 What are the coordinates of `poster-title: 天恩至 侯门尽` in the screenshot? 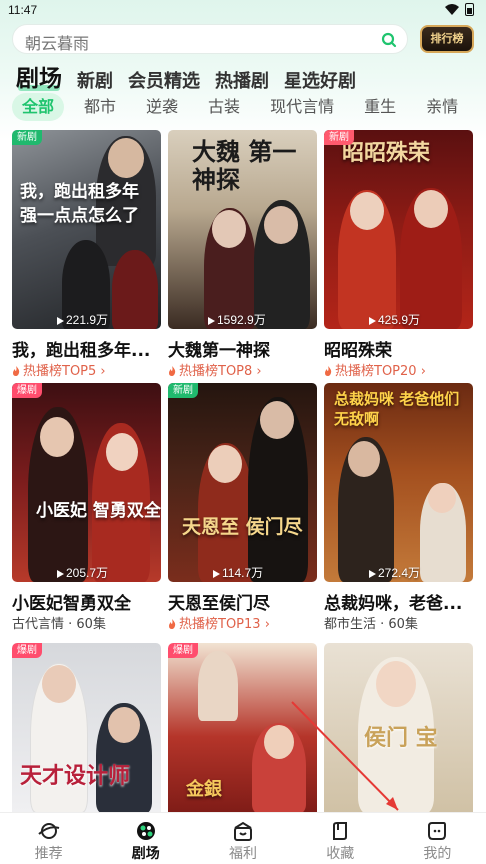 It's located at (242, 527).